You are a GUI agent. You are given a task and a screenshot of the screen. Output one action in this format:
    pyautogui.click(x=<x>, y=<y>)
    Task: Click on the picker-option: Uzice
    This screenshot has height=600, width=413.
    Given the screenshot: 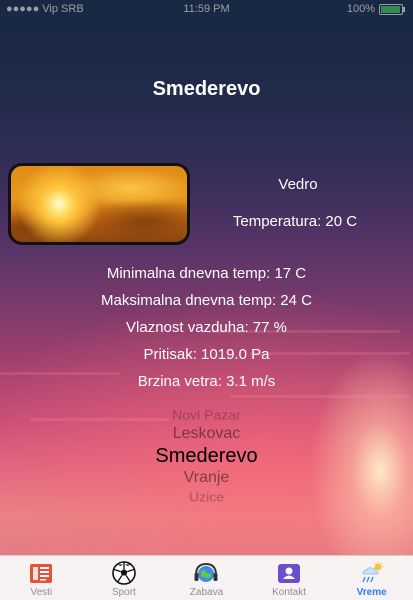 What is the action you would take?
    pyautogui.click(x=206, y=497)
    